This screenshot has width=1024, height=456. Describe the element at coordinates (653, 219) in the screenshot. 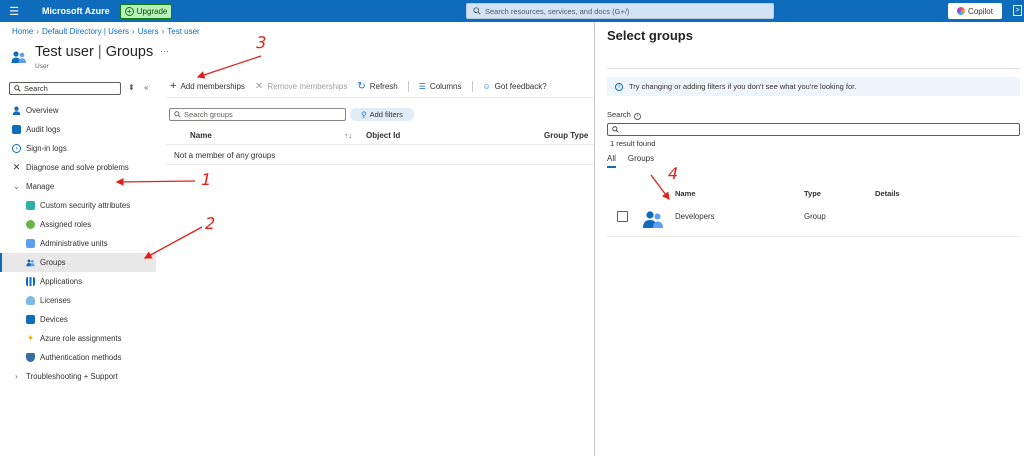

I see `group-avatar-icon` at that location.